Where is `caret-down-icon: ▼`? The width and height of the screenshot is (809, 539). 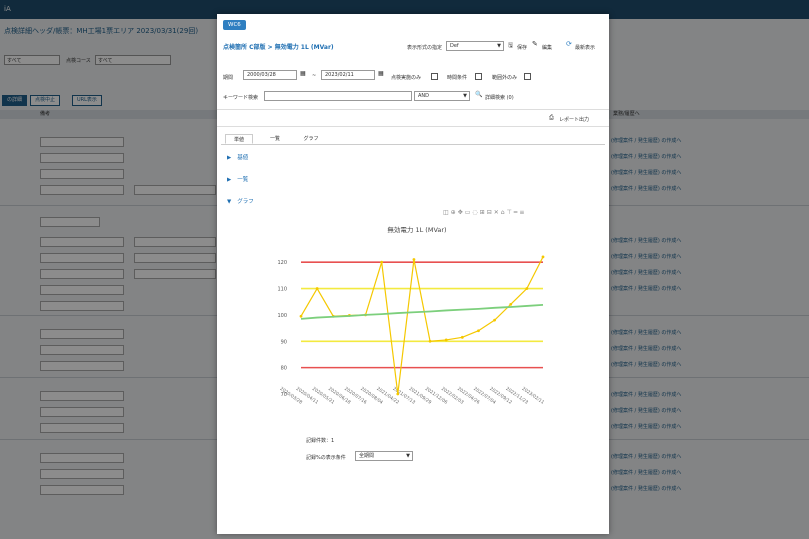 caret-down-icon: ▼ is located at coordinates (229, 202).